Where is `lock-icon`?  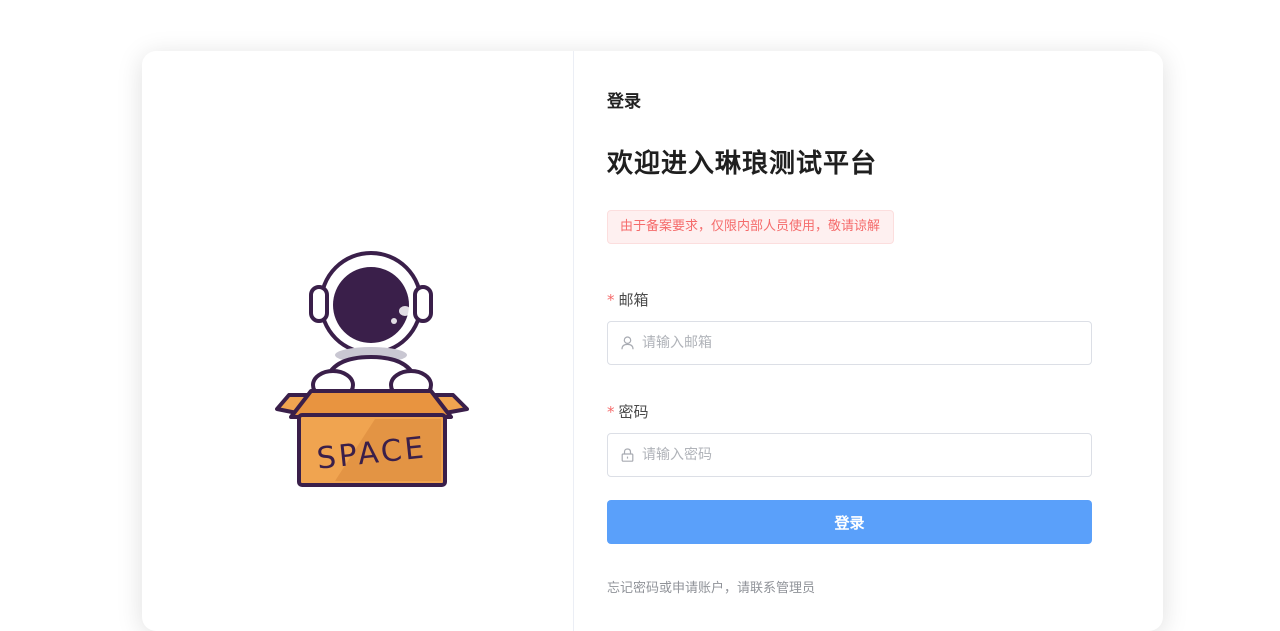 lock-icon is located at coordinates (627, 455).